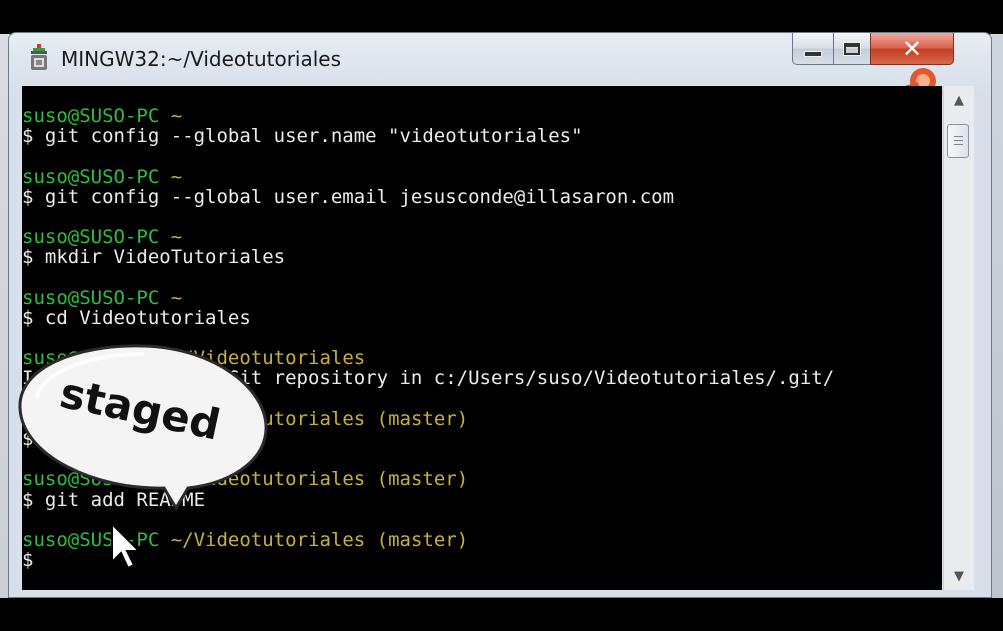 Image resolution: width=1003 pixels, height=631 pixels. What do you see at coordinates (428, 560) in the screenshot?
I see `command-line: $` at bounding box center [428, 560].